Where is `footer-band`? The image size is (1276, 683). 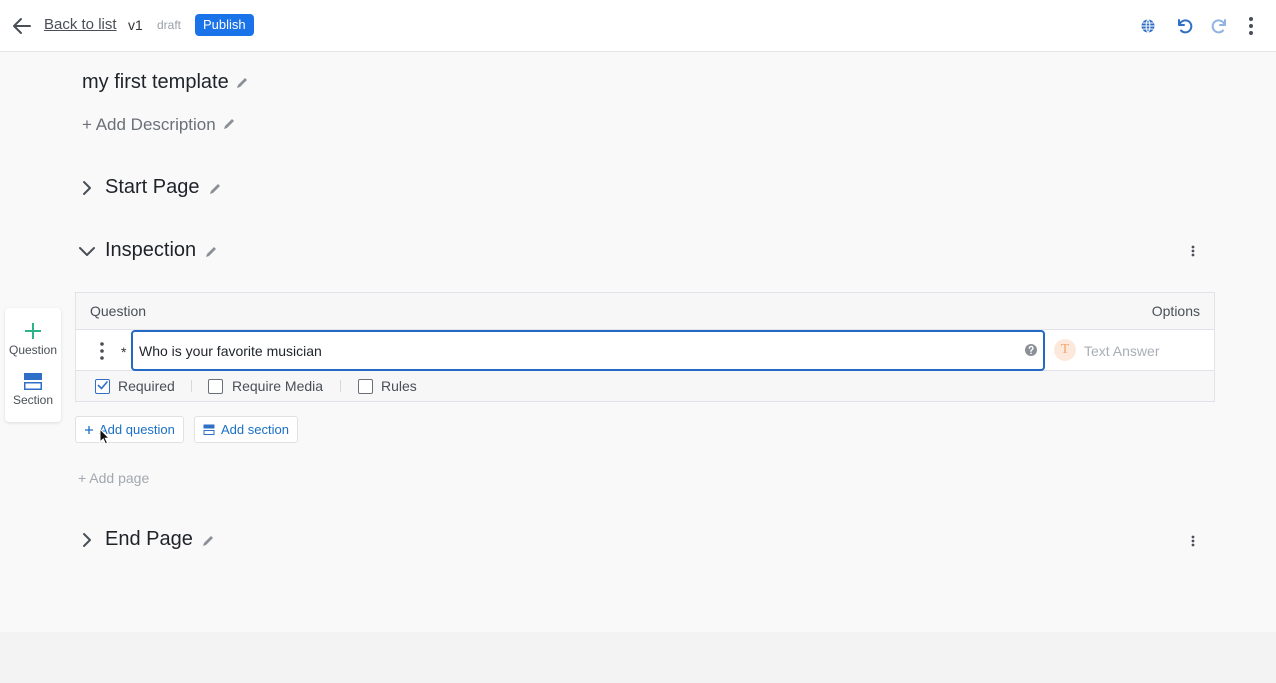 footer-band is located at coordinates (638, 657).